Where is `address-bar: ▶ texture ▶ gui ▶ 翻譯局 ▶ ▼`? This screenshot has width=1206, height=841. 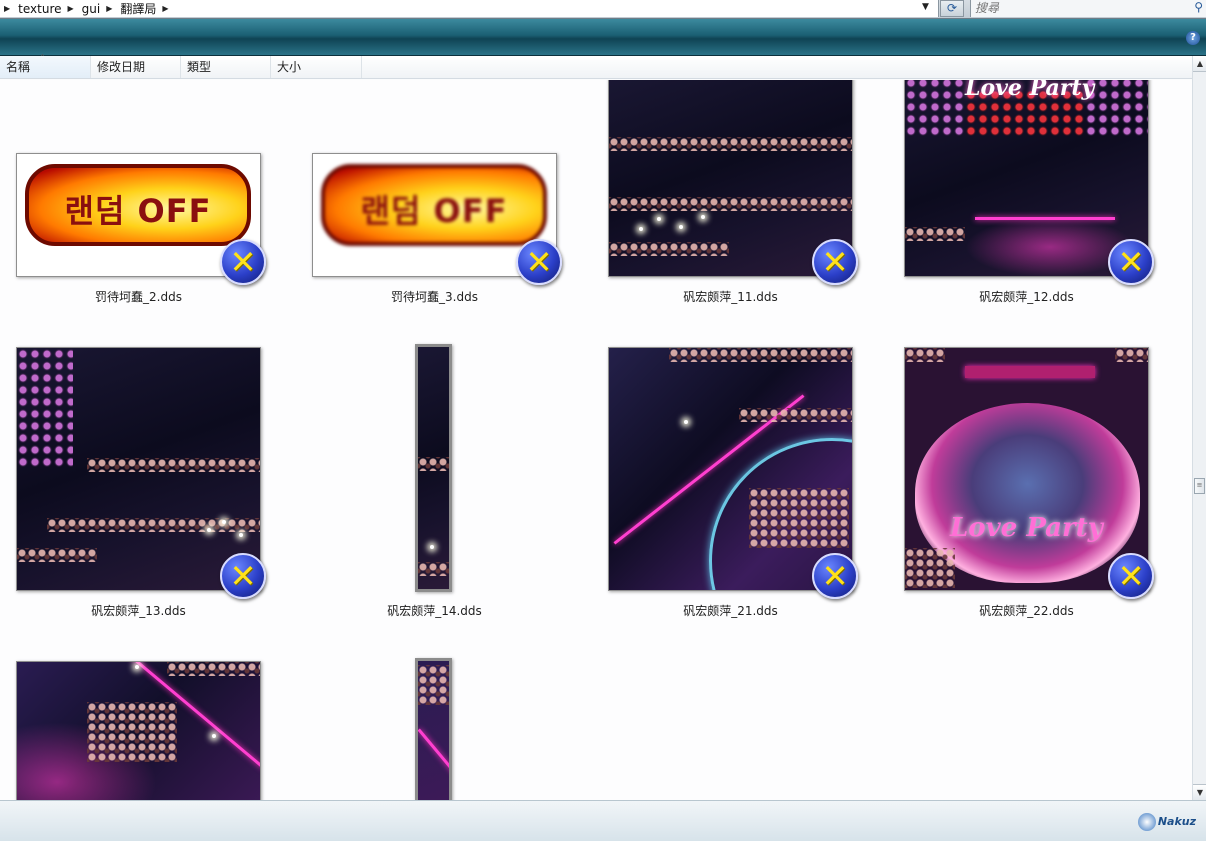
address-bar: ▶ texture ▶ gui ▶ 翻譯局 ▶ ▼ is located at coordinates (469, 8).